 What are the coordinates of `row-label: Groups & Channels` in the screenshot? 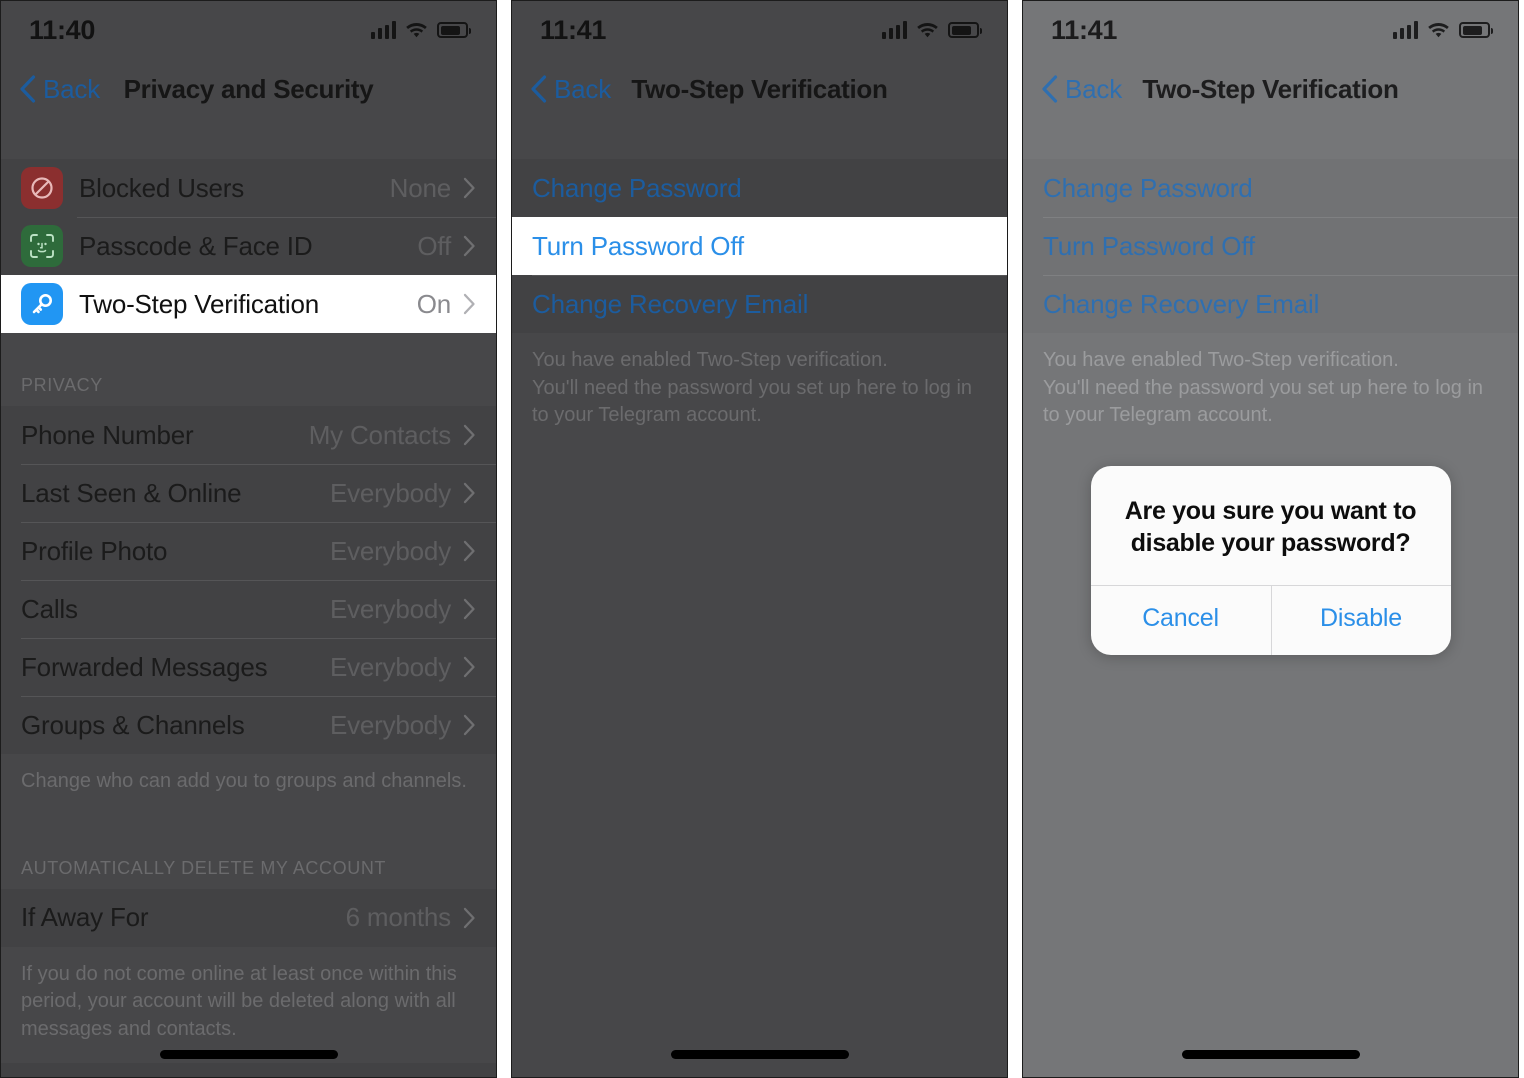 It's located at (133, 724).